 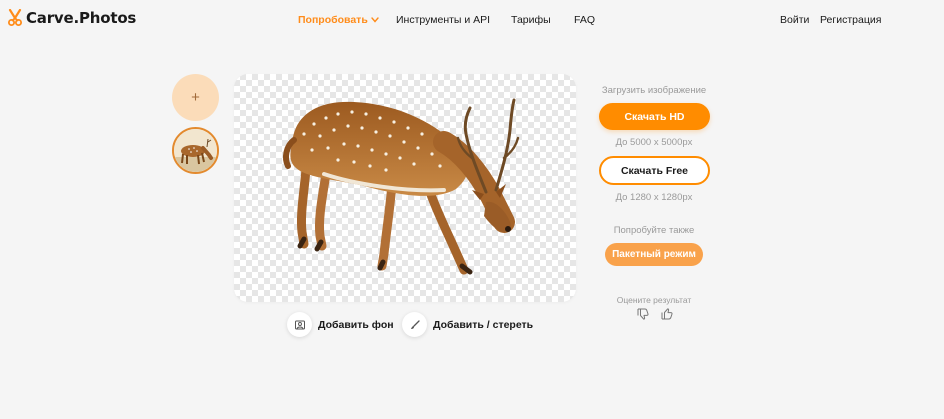 I want to click on nav-faq: FAQ, so click(x=584, y=20).